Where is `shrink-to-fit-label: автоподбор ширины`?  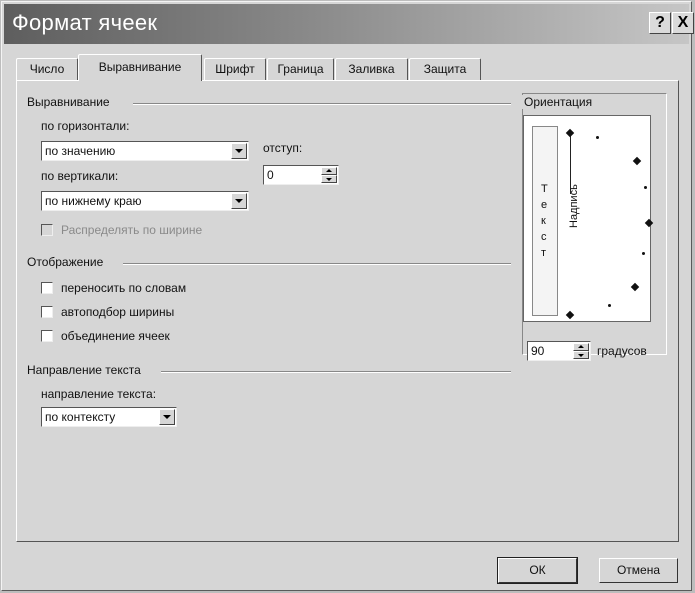 shrink-to-fit-label: автоподбор ширины is located at coordinates (118, 312).